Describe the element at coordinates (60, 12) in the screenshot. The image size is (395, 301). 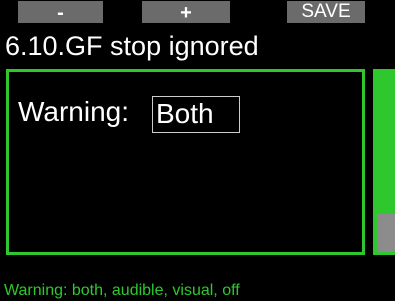
I see `decrease-button: -` at that location.